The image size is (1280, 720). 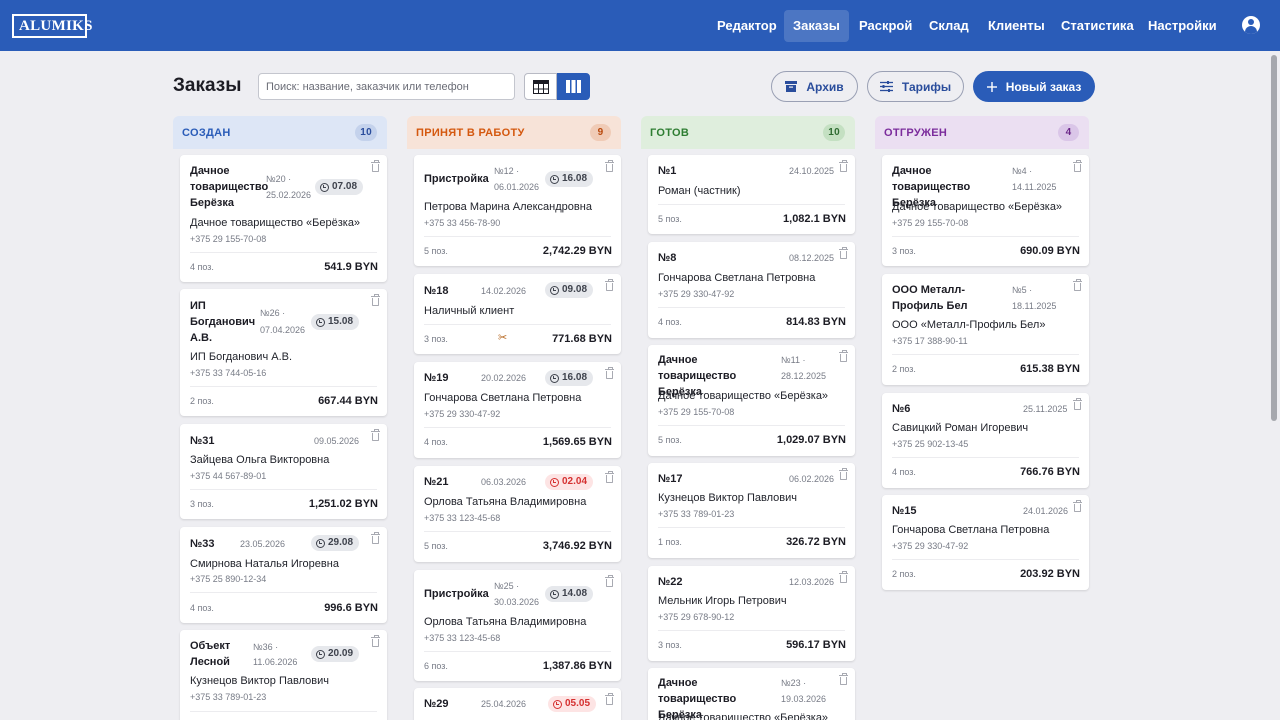 What do you see at coordinates (747, 26) in the screenshot?
I see `nav-editor: Редактор` at bounding box center [747, 26].